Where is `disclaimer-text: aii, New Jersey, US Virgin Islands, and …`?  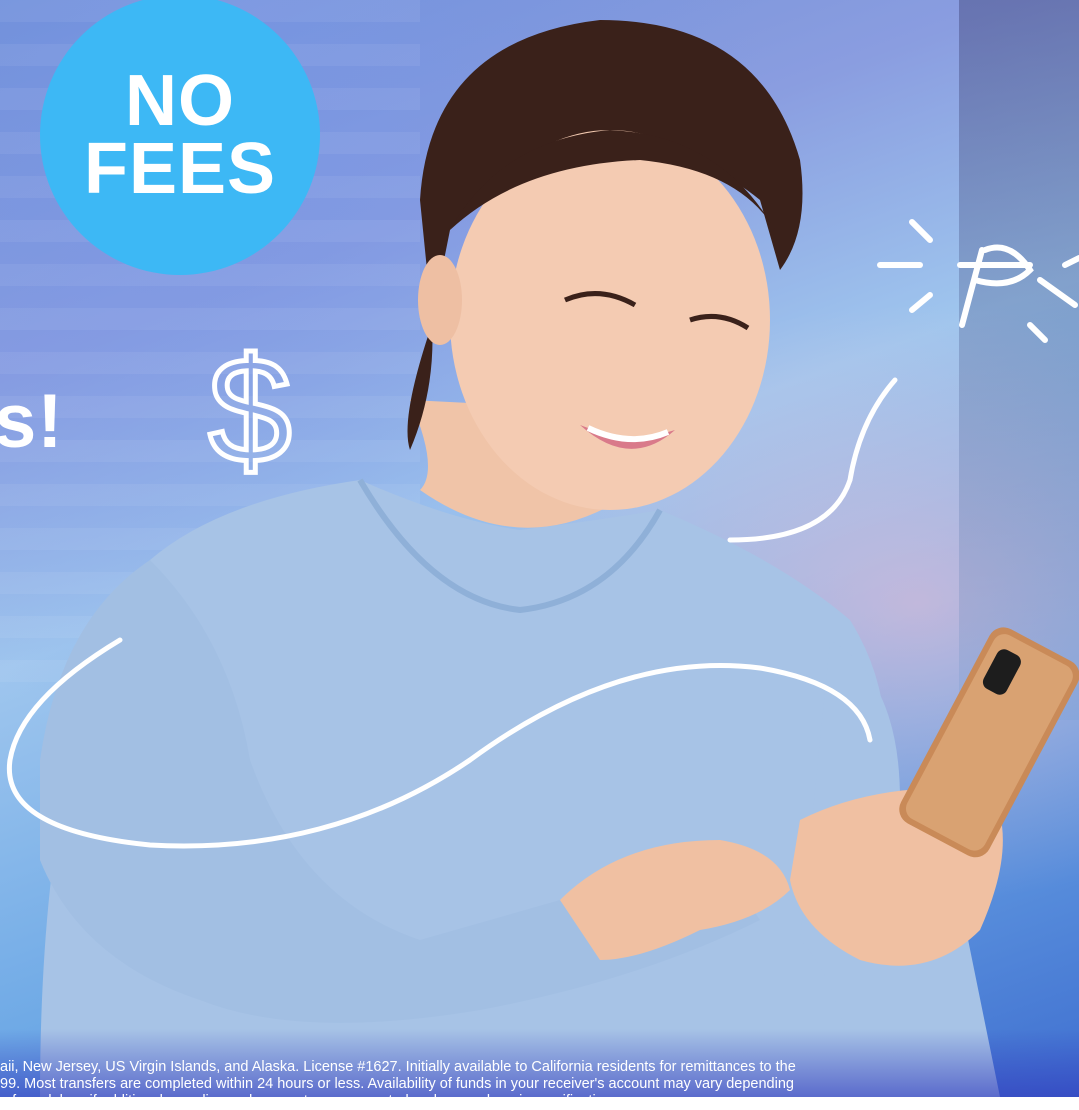 disclaimer-text: aii, New Jersey, US Virgin Islands, and … is located at coordinates (539, 1084).